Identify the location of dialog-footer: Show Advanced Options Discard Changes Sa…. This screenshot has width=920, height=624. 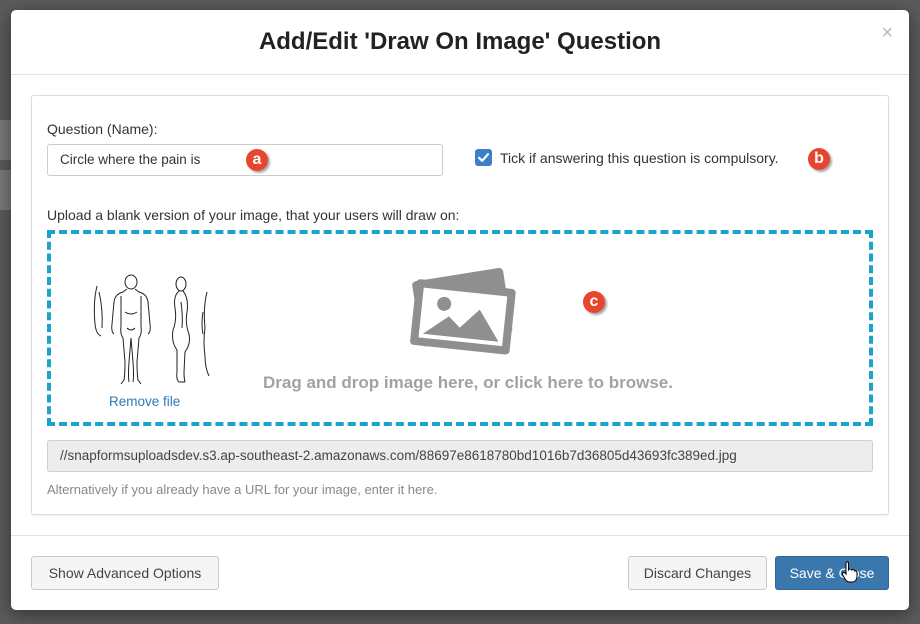
(460, 573).